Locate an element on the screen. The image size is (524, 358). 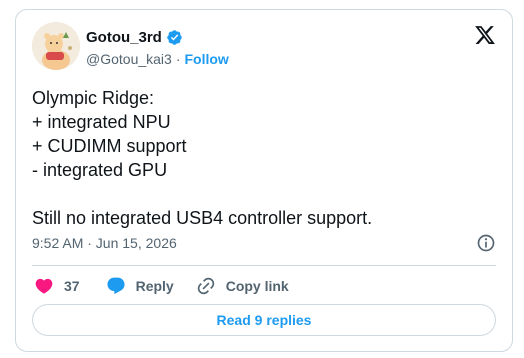
avatar-drawing-icon is located at coordinates (56, 46).